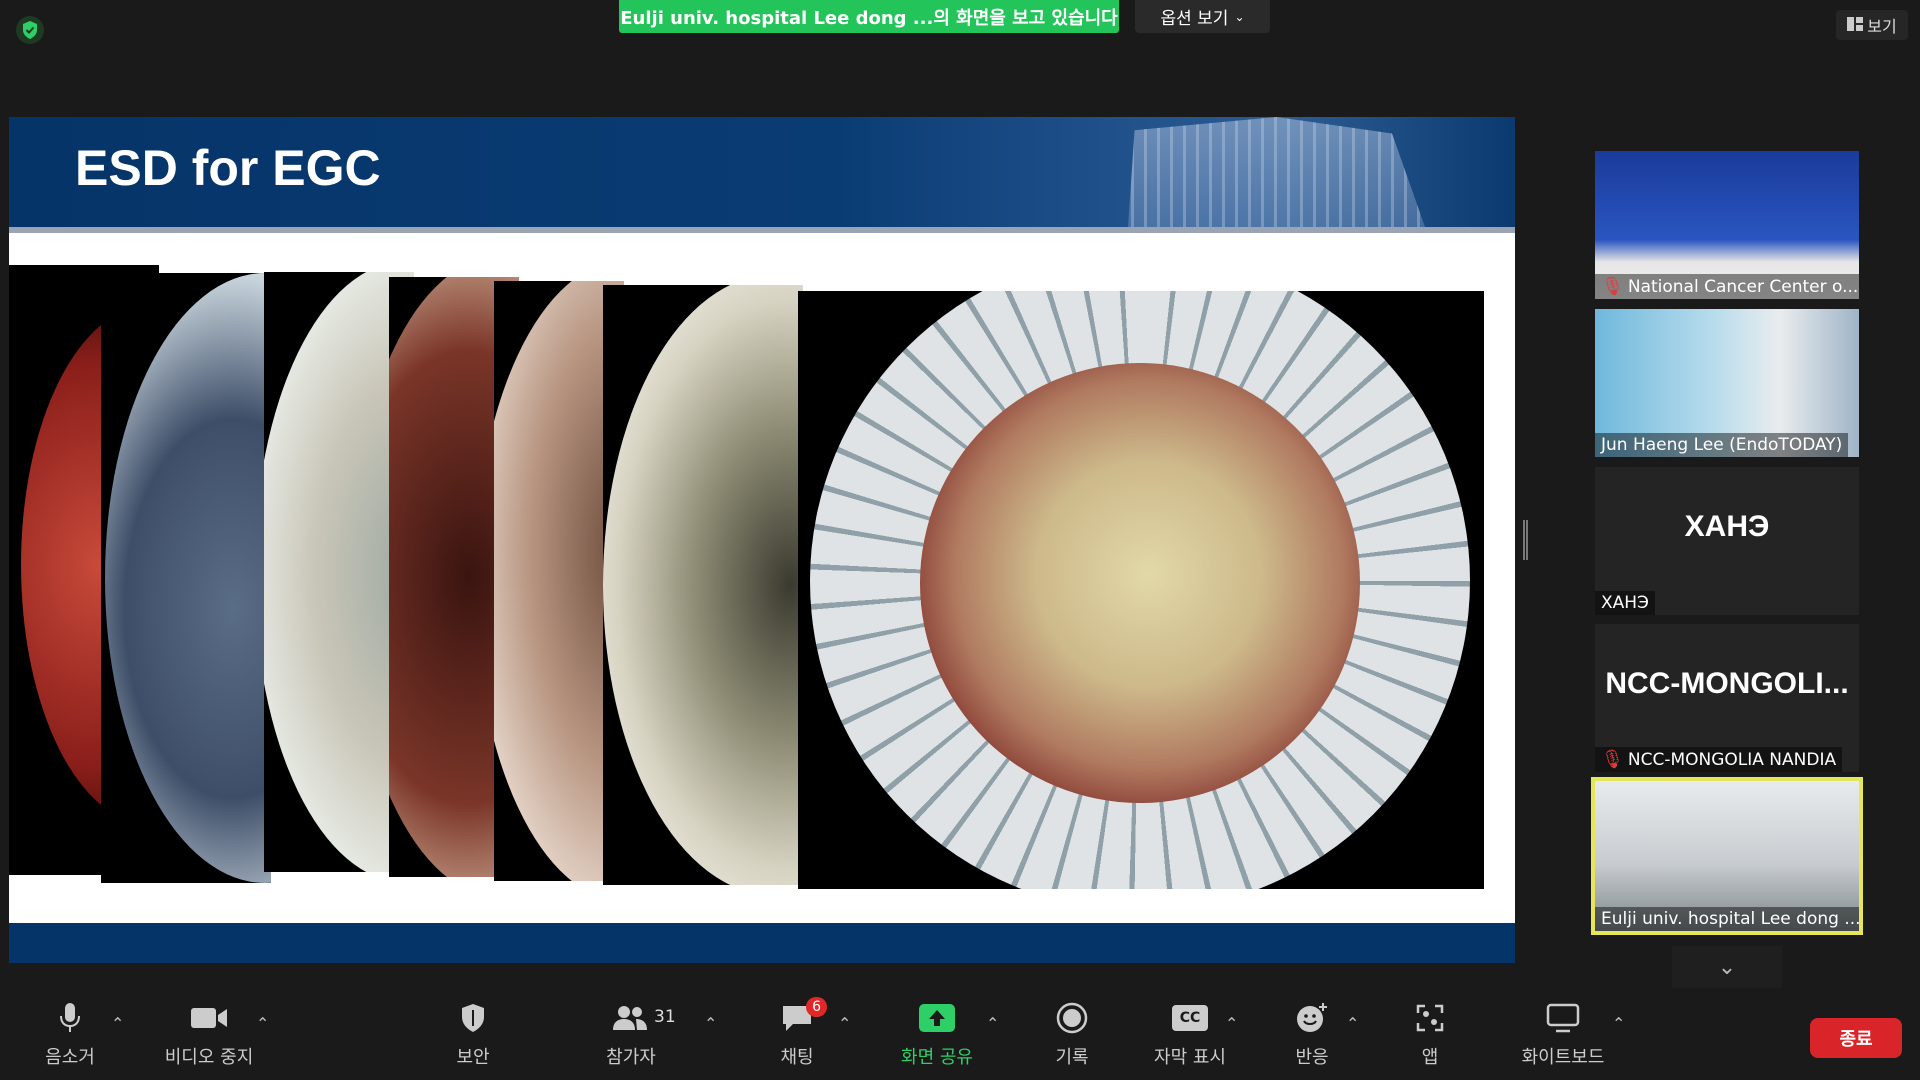 Image resolution: width=1920 pixels, height=1080 pixels. Describe the element at coordinates (937, 1057) in the screenshot. I see `share-screen-label: 화면 공유` at that location.